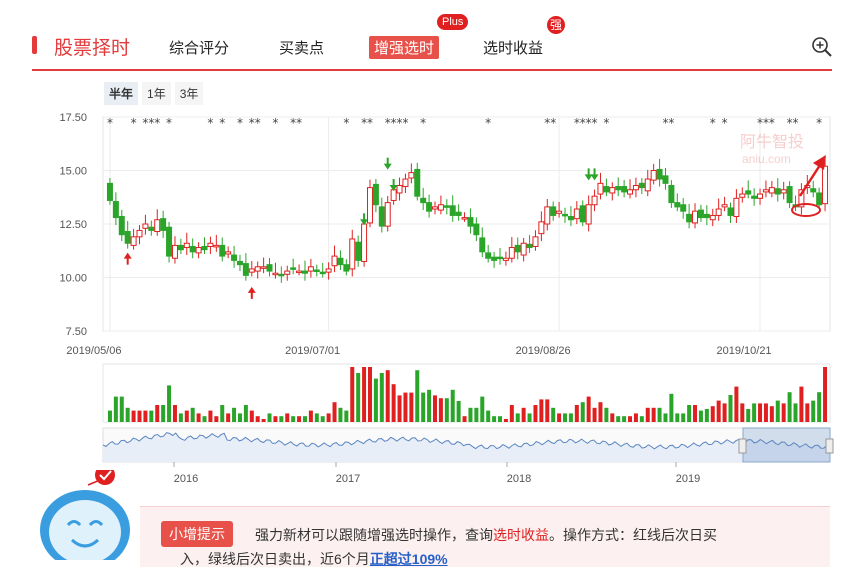 The image size is (857, 569). I want to click on x-tick-label: 2019/10/21, so click(744, 351).